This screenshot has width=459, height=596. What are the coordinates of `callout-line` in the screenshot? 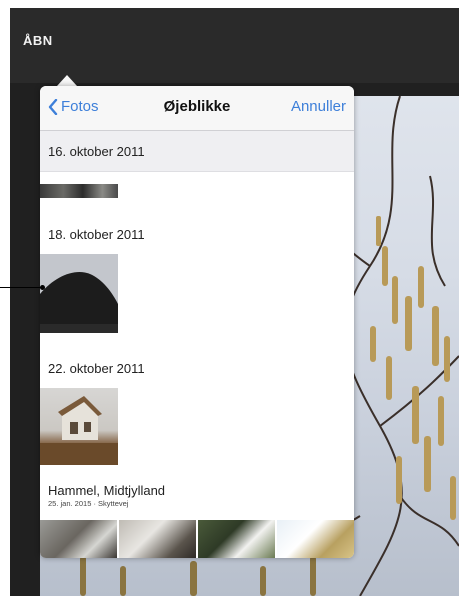 It's located at (21, 287).